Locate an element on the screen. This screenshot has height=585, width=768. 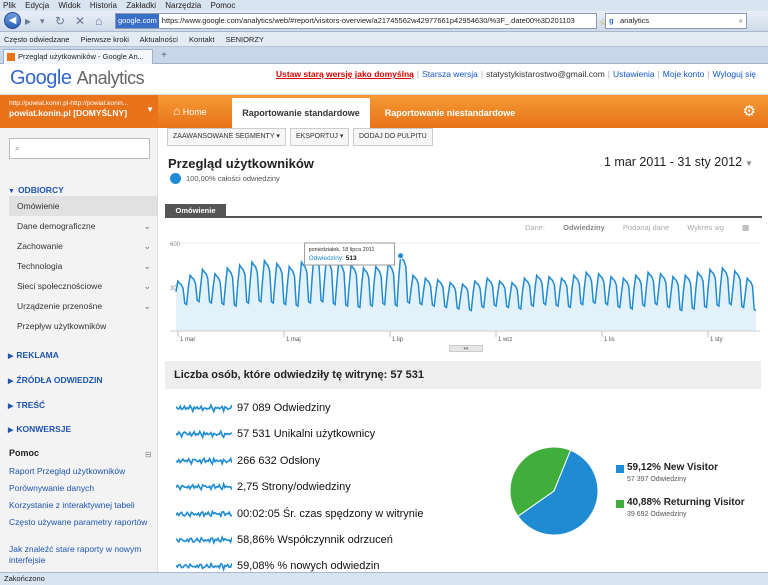
graph-by-button: Wykres wg is located at coordinates (705, 227).